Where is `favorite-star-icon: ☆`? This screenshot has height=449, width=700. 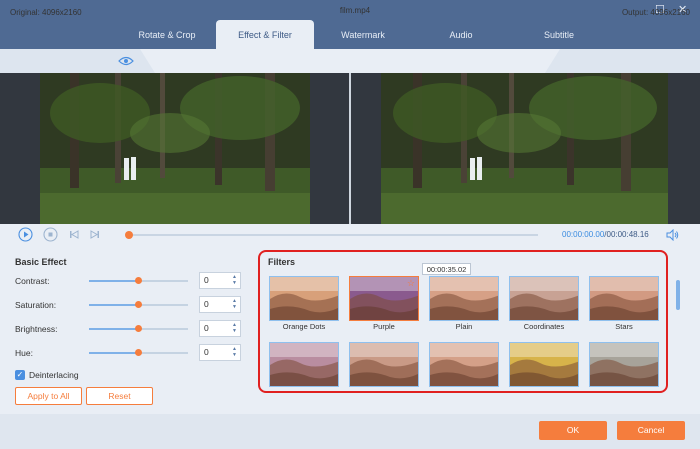 favorite-star-icon: ☆ is located at coordinates (411, 283).